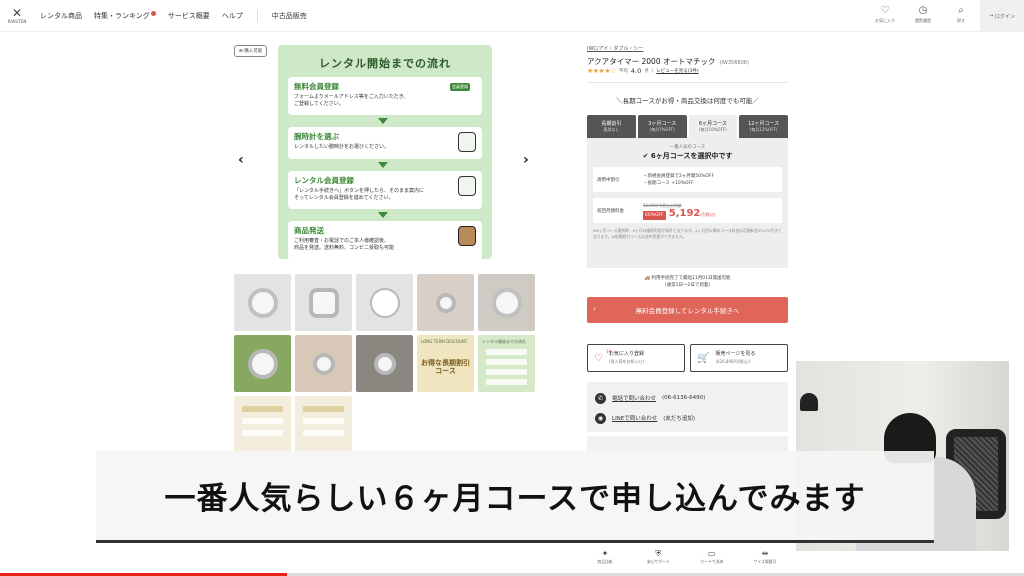  What do you see at coordinates (923, 14) in the screenshot?
I see `history-button: ◷ 閲覧履歴` at bounding box center [923, 14].